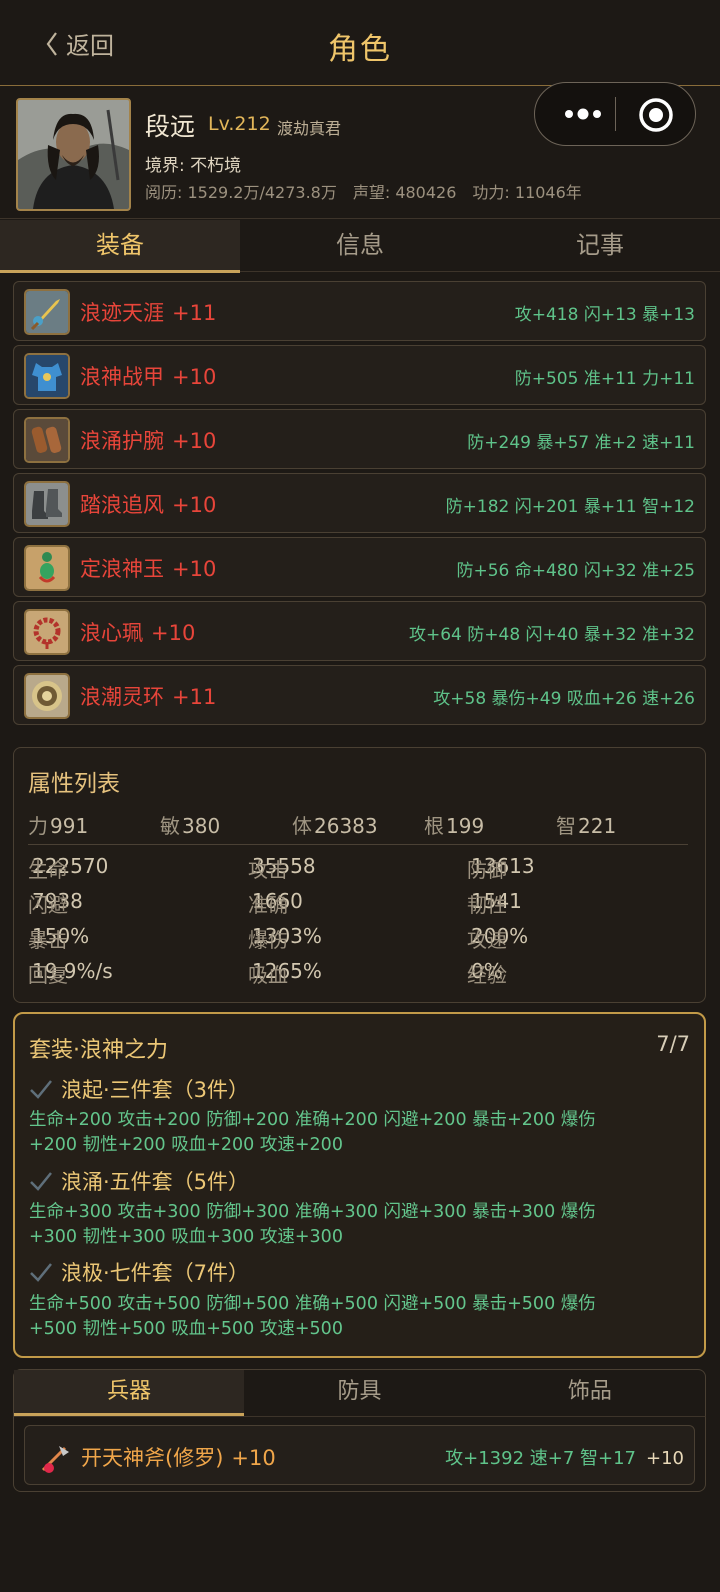  I want to click on attr-cell: 韧性 1541, so click(494, 903).